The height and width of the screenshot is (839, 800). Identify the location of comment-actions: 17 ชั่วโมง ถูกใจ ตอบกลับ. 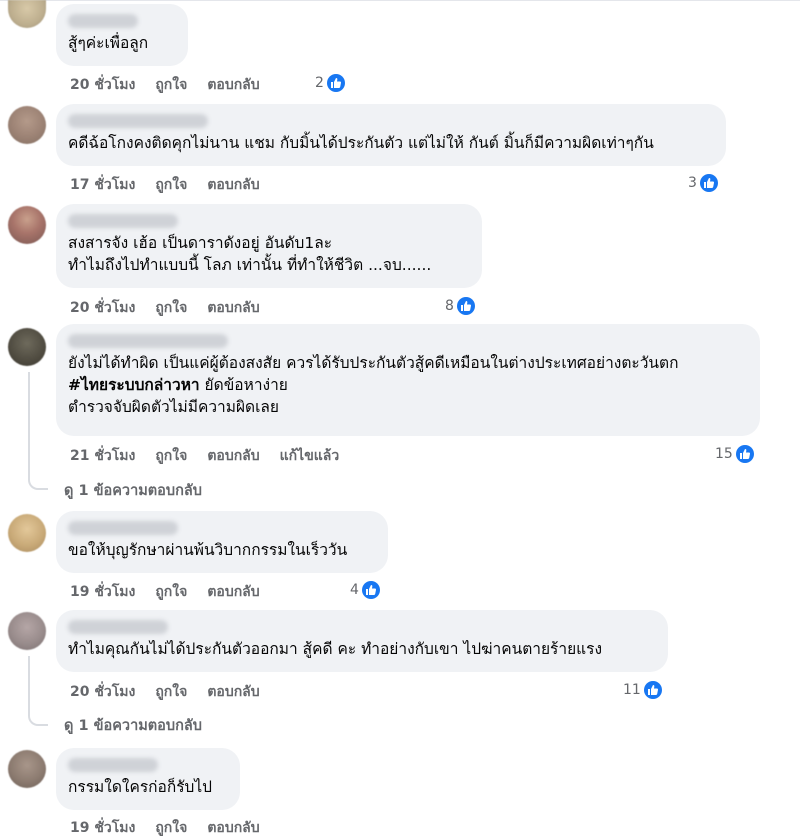
(165, 185).